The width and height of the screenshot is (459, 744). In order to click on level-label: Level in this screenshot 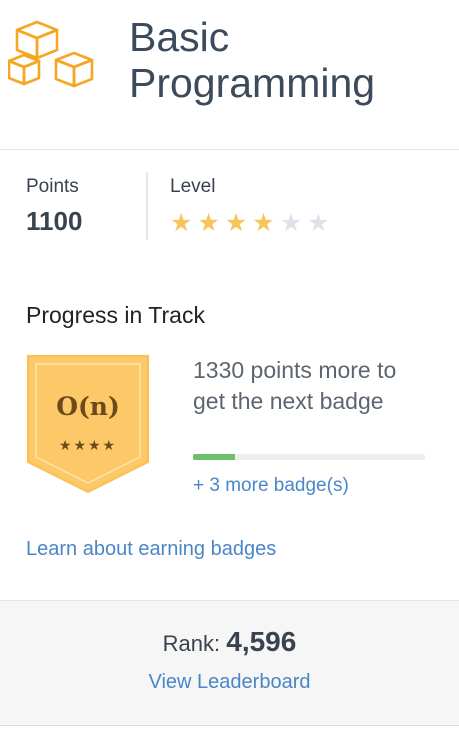, I will do `click(193, 186)`.